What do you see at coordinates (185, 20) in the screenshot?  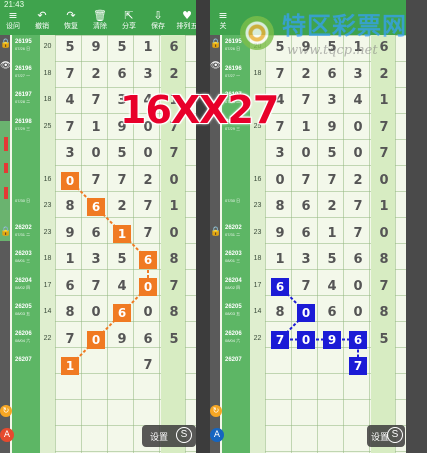 I see `toolbar-pl5-button: ♥ 排列五` at bounding box center [185, 20].